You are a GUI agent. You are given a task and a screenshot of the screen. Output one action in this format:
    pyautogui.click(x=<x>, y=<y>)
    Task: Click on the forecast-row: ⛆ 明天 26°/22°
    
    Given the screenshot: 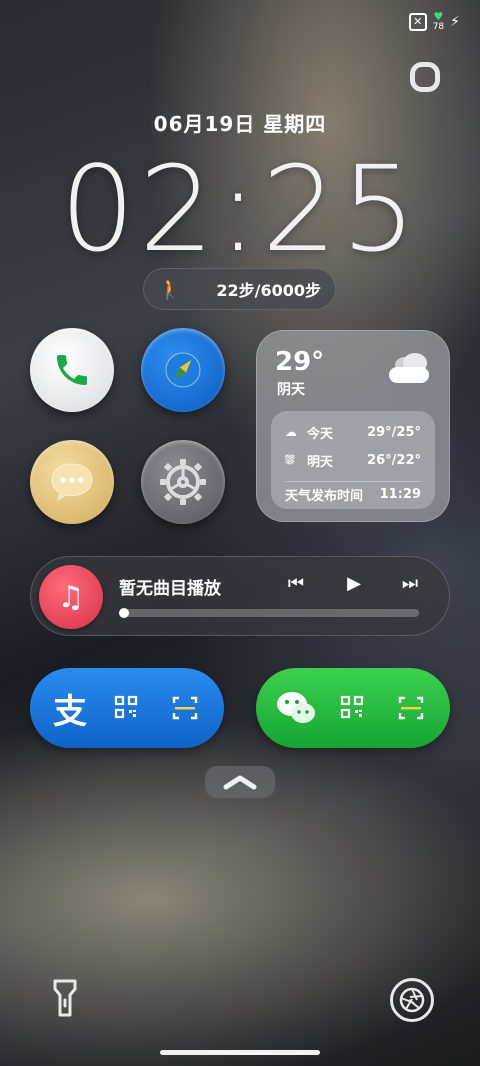 What is the action you would take?
    pyautogui.click(x=353, y=460)
    